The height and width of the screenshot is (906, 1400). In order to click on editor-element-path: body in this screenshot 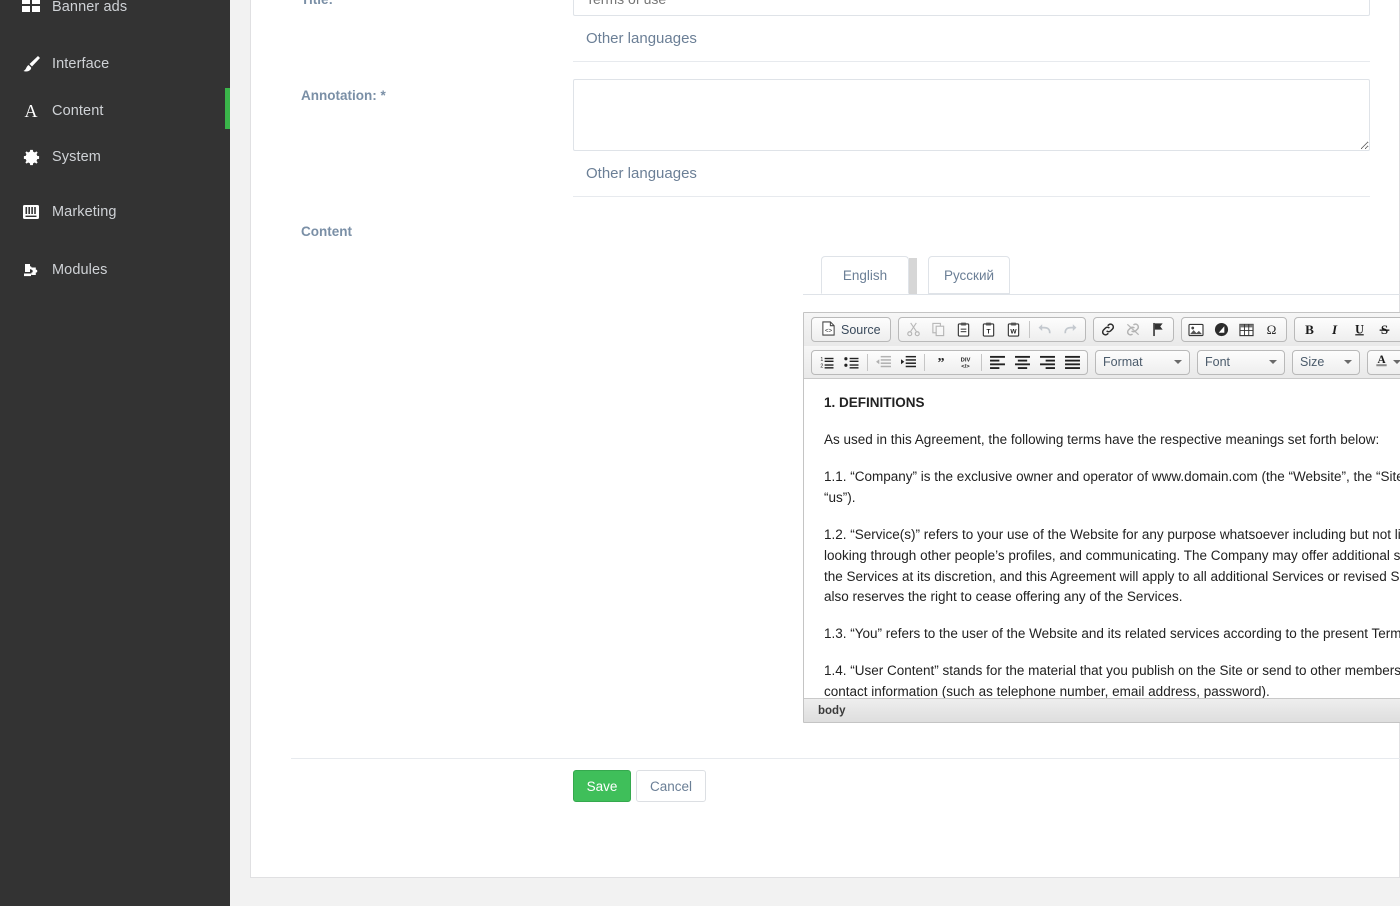, I will do `click(1102, 710)`.